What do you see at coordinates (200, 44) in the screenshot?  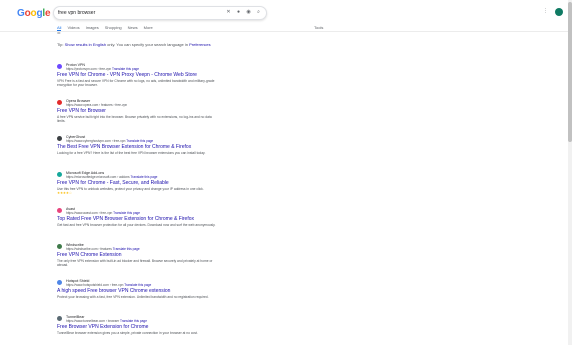 I see `preferences-link: Preferences` at bounding box center [200, 44].